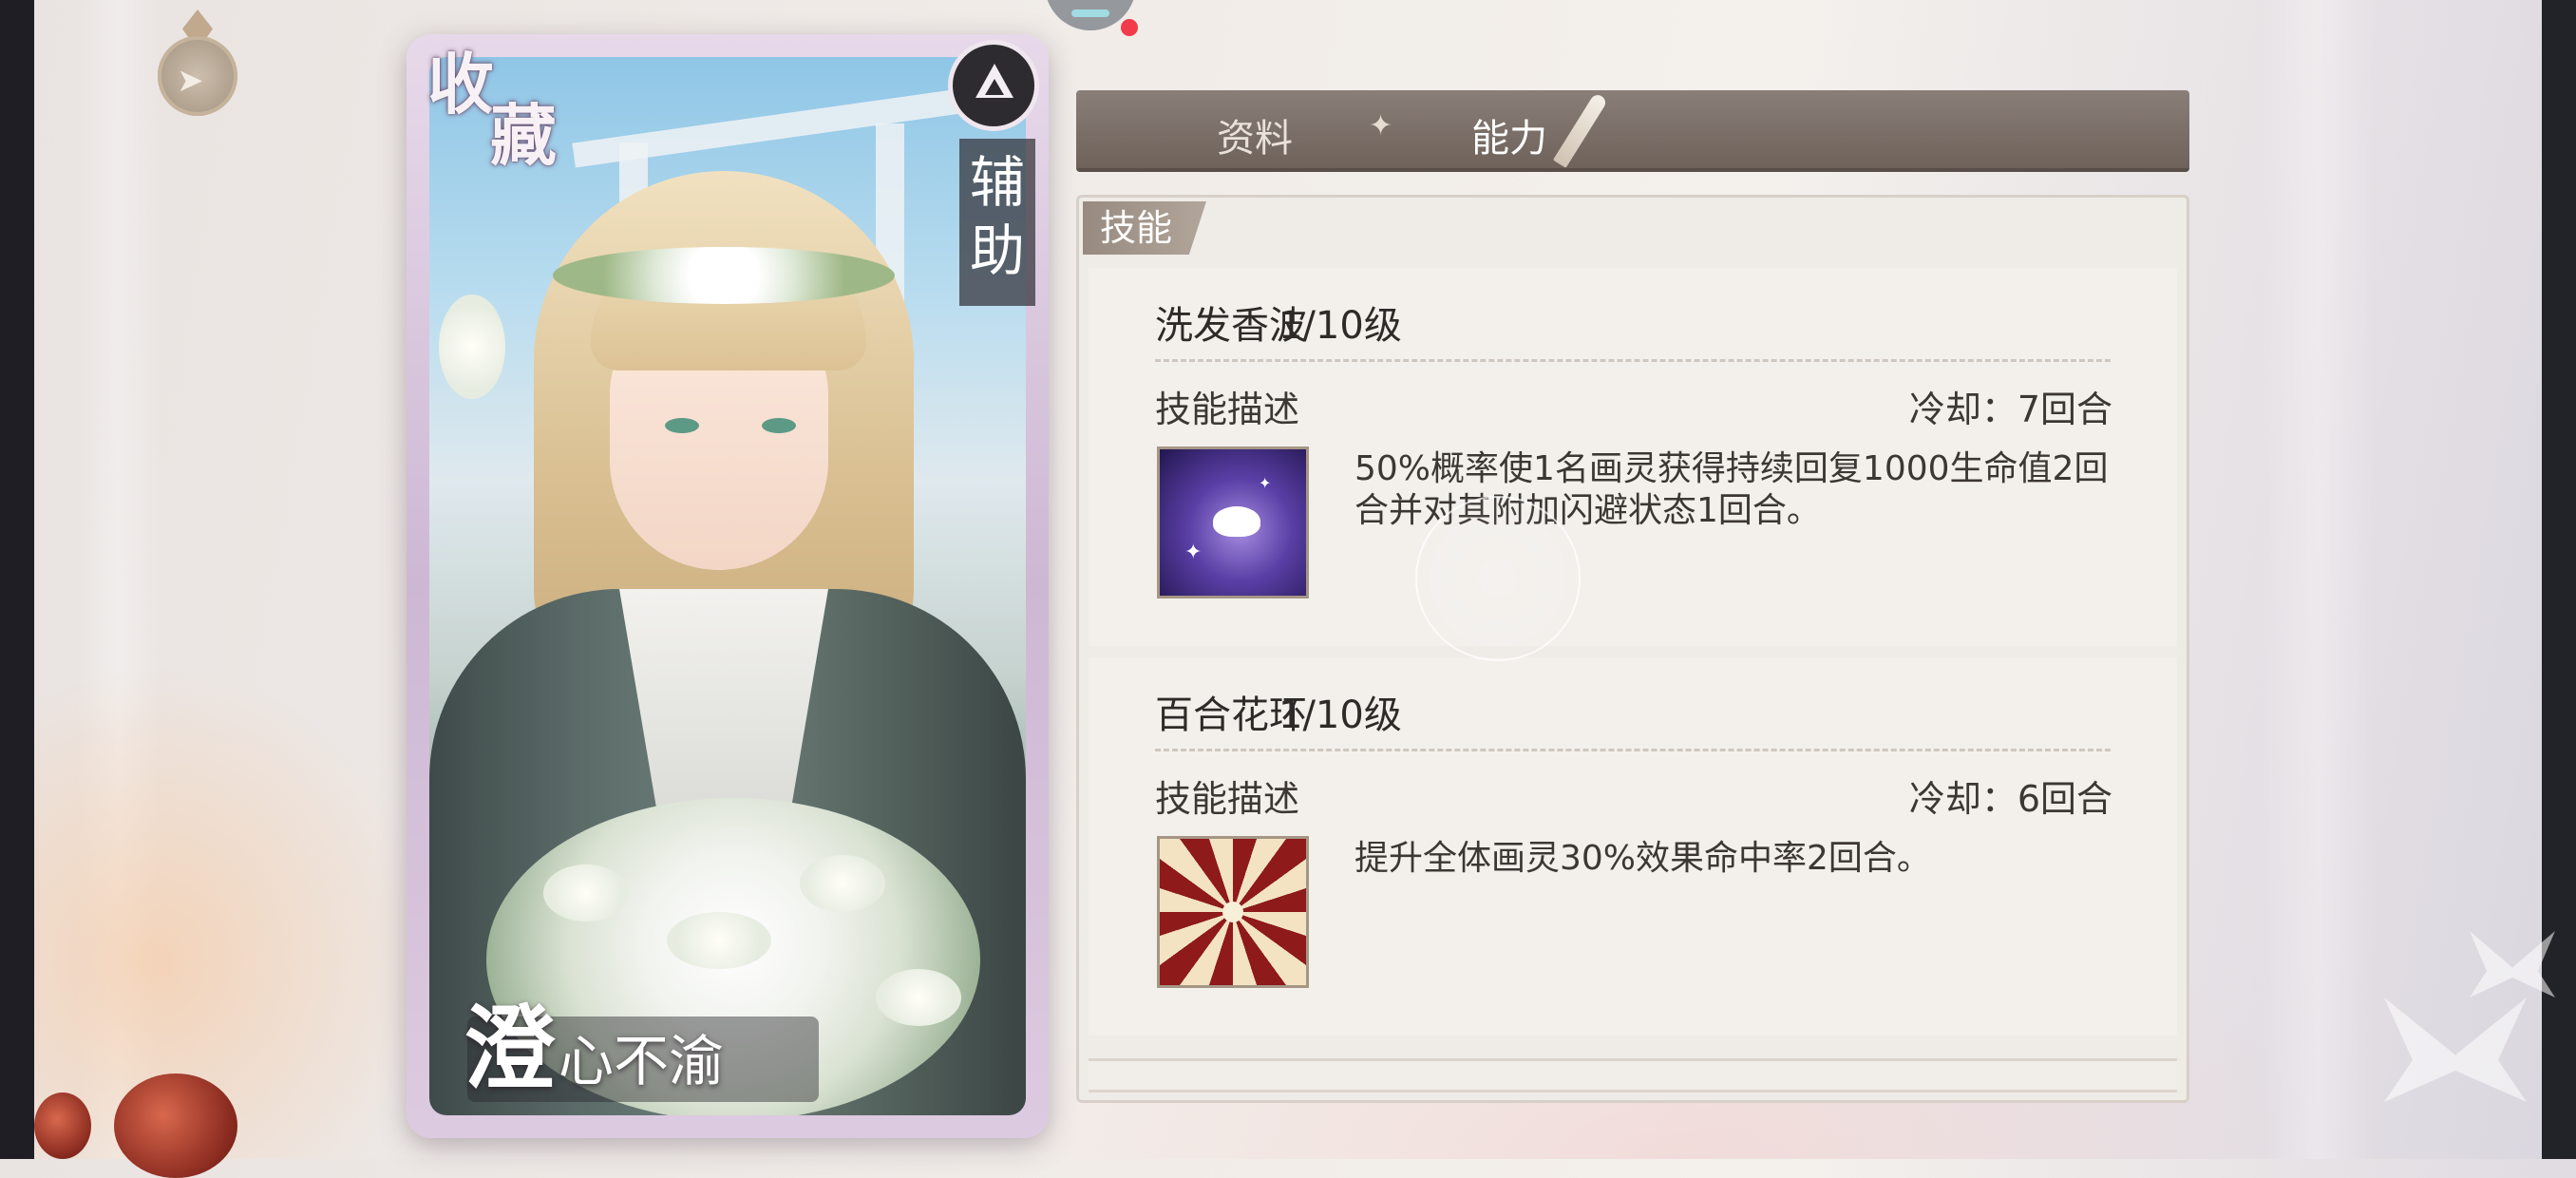 This screenshot has width=2576, height=1178. What do you see at coordinates (994, 85) in the screenshot?
I see `support-triangle-icon` at bounding box center [994, 85].